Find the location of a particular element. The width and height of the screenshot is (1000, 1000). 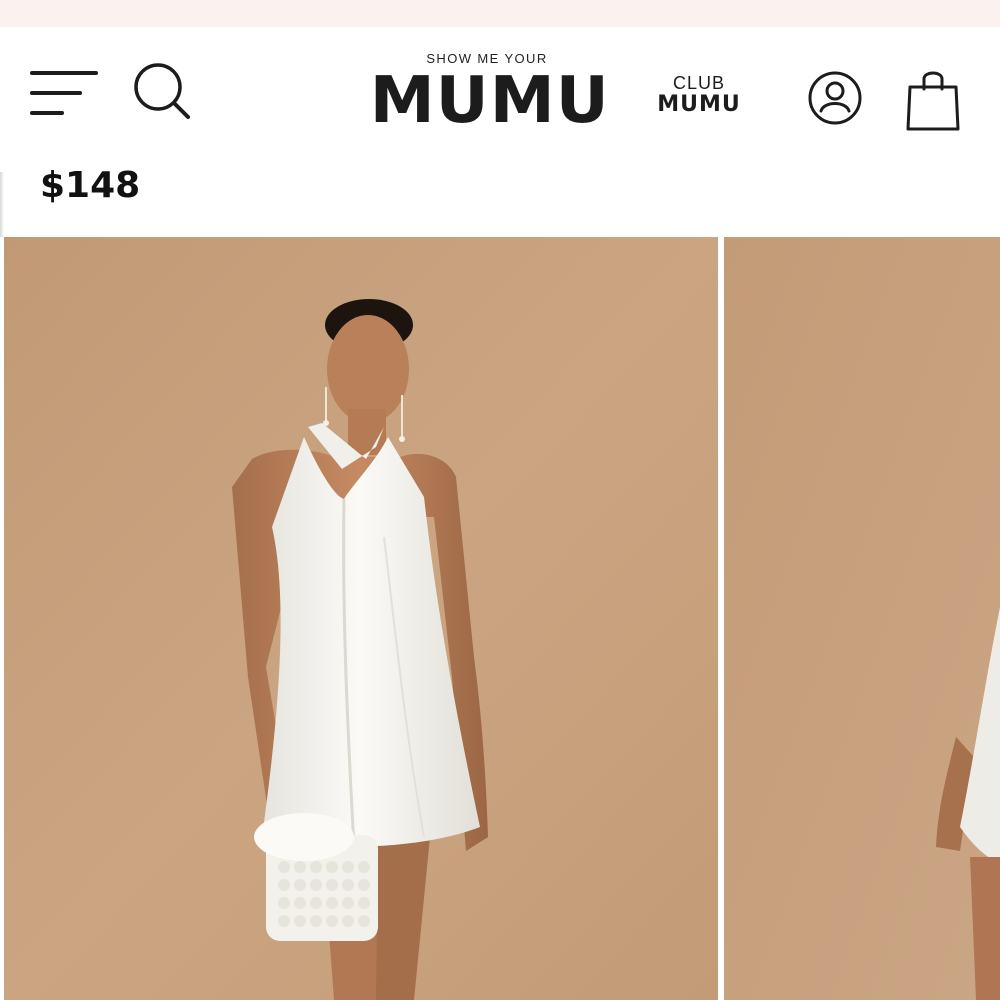

shopping-bag-icon is located at coordinates (933, 101).